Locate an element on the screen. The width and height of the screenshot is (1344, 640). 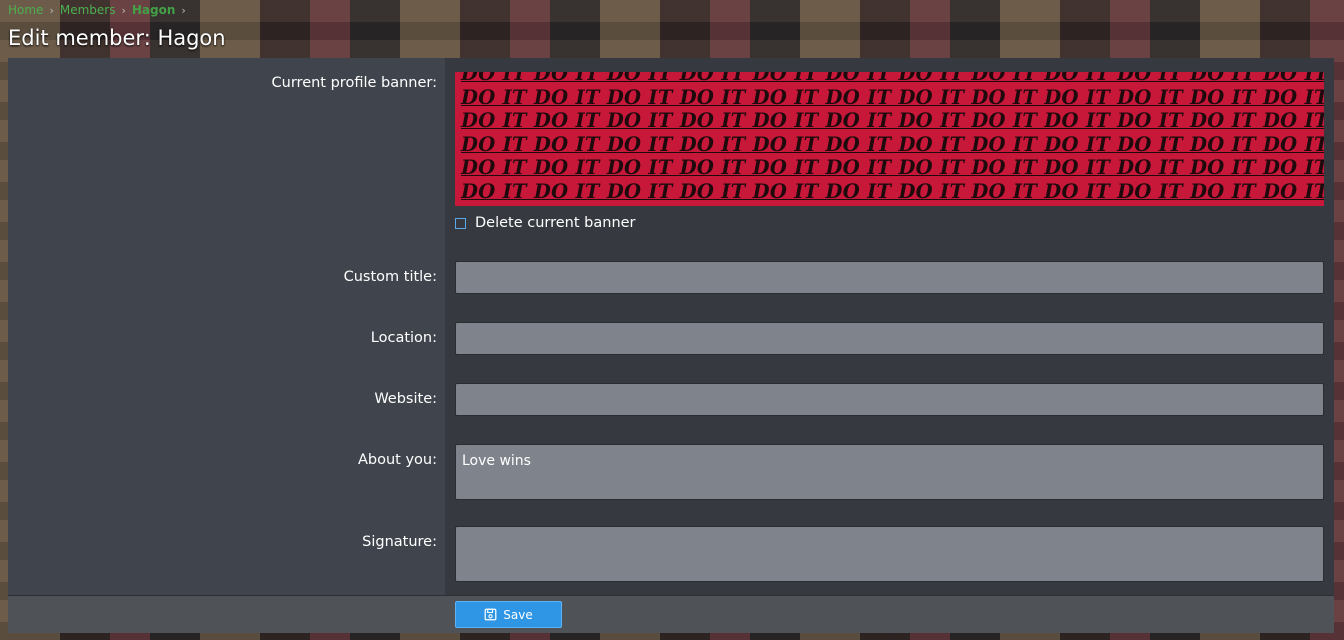
website-label: Website: is located at coordinates (405, 399).